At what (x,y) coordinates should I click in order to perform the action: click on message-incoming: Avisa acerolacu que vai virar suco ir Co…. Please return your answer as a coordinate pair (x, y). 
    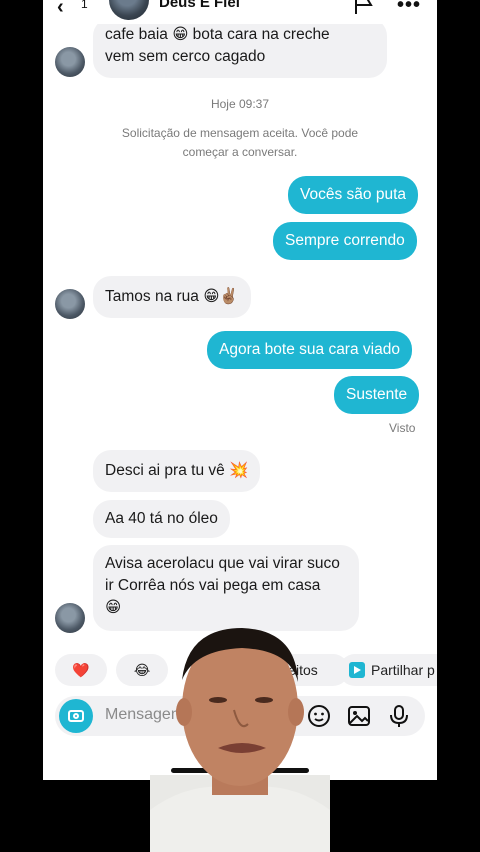
    Looking at the image, I should click on (226, 588).